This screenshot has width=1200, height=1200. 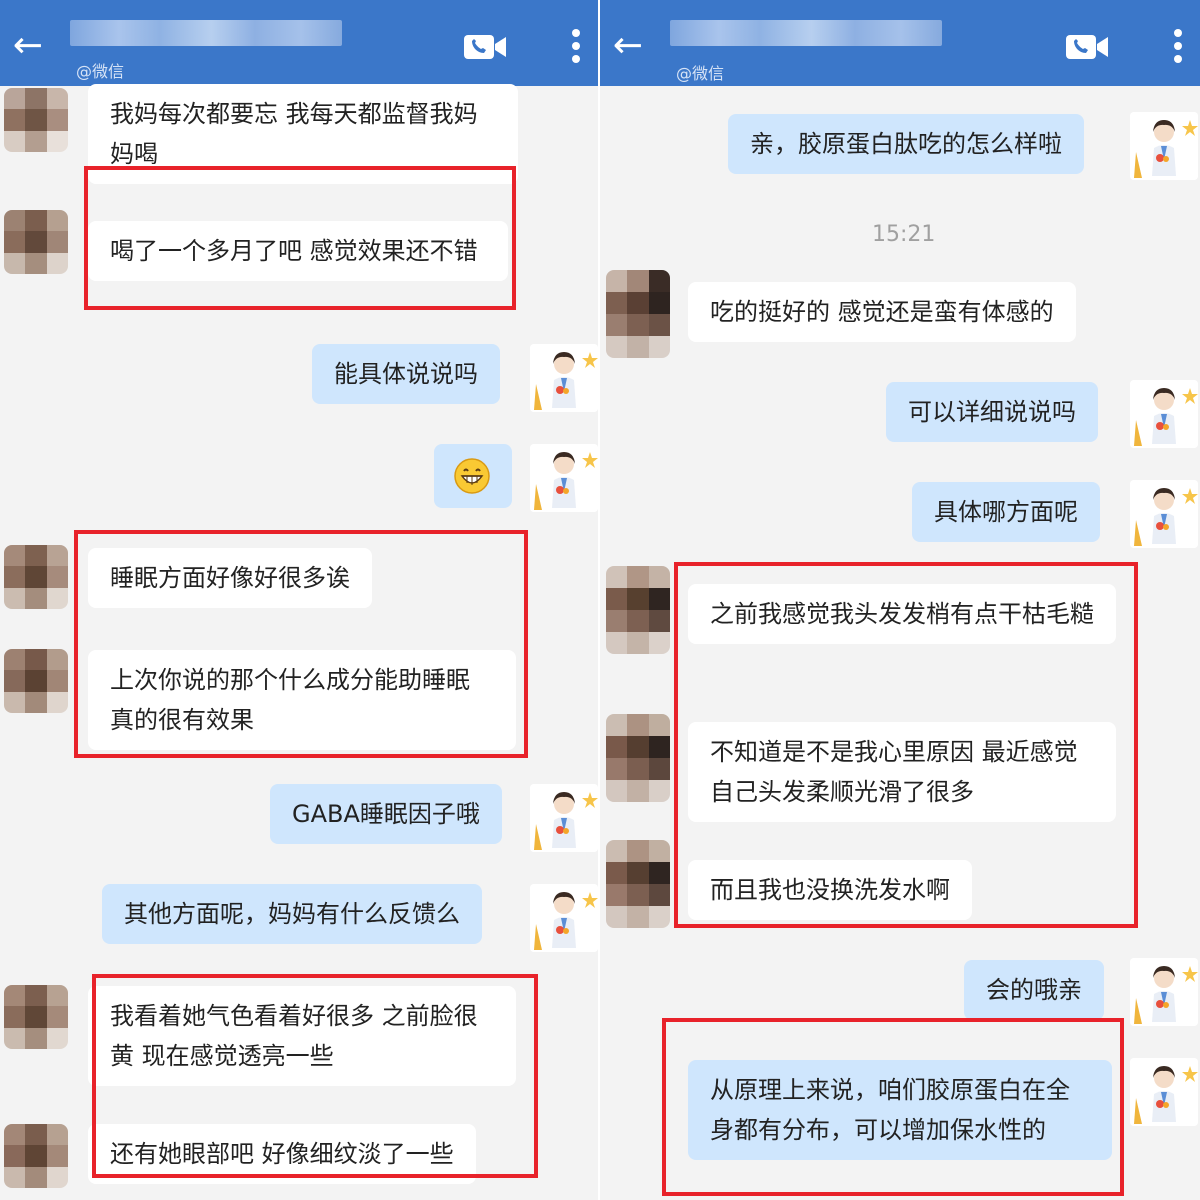 What do you see at coordinates (406, 374) in the screenshot?
I see `message-bubble-outgoing: 能具体说说吗` at bounding box center [406, 374].